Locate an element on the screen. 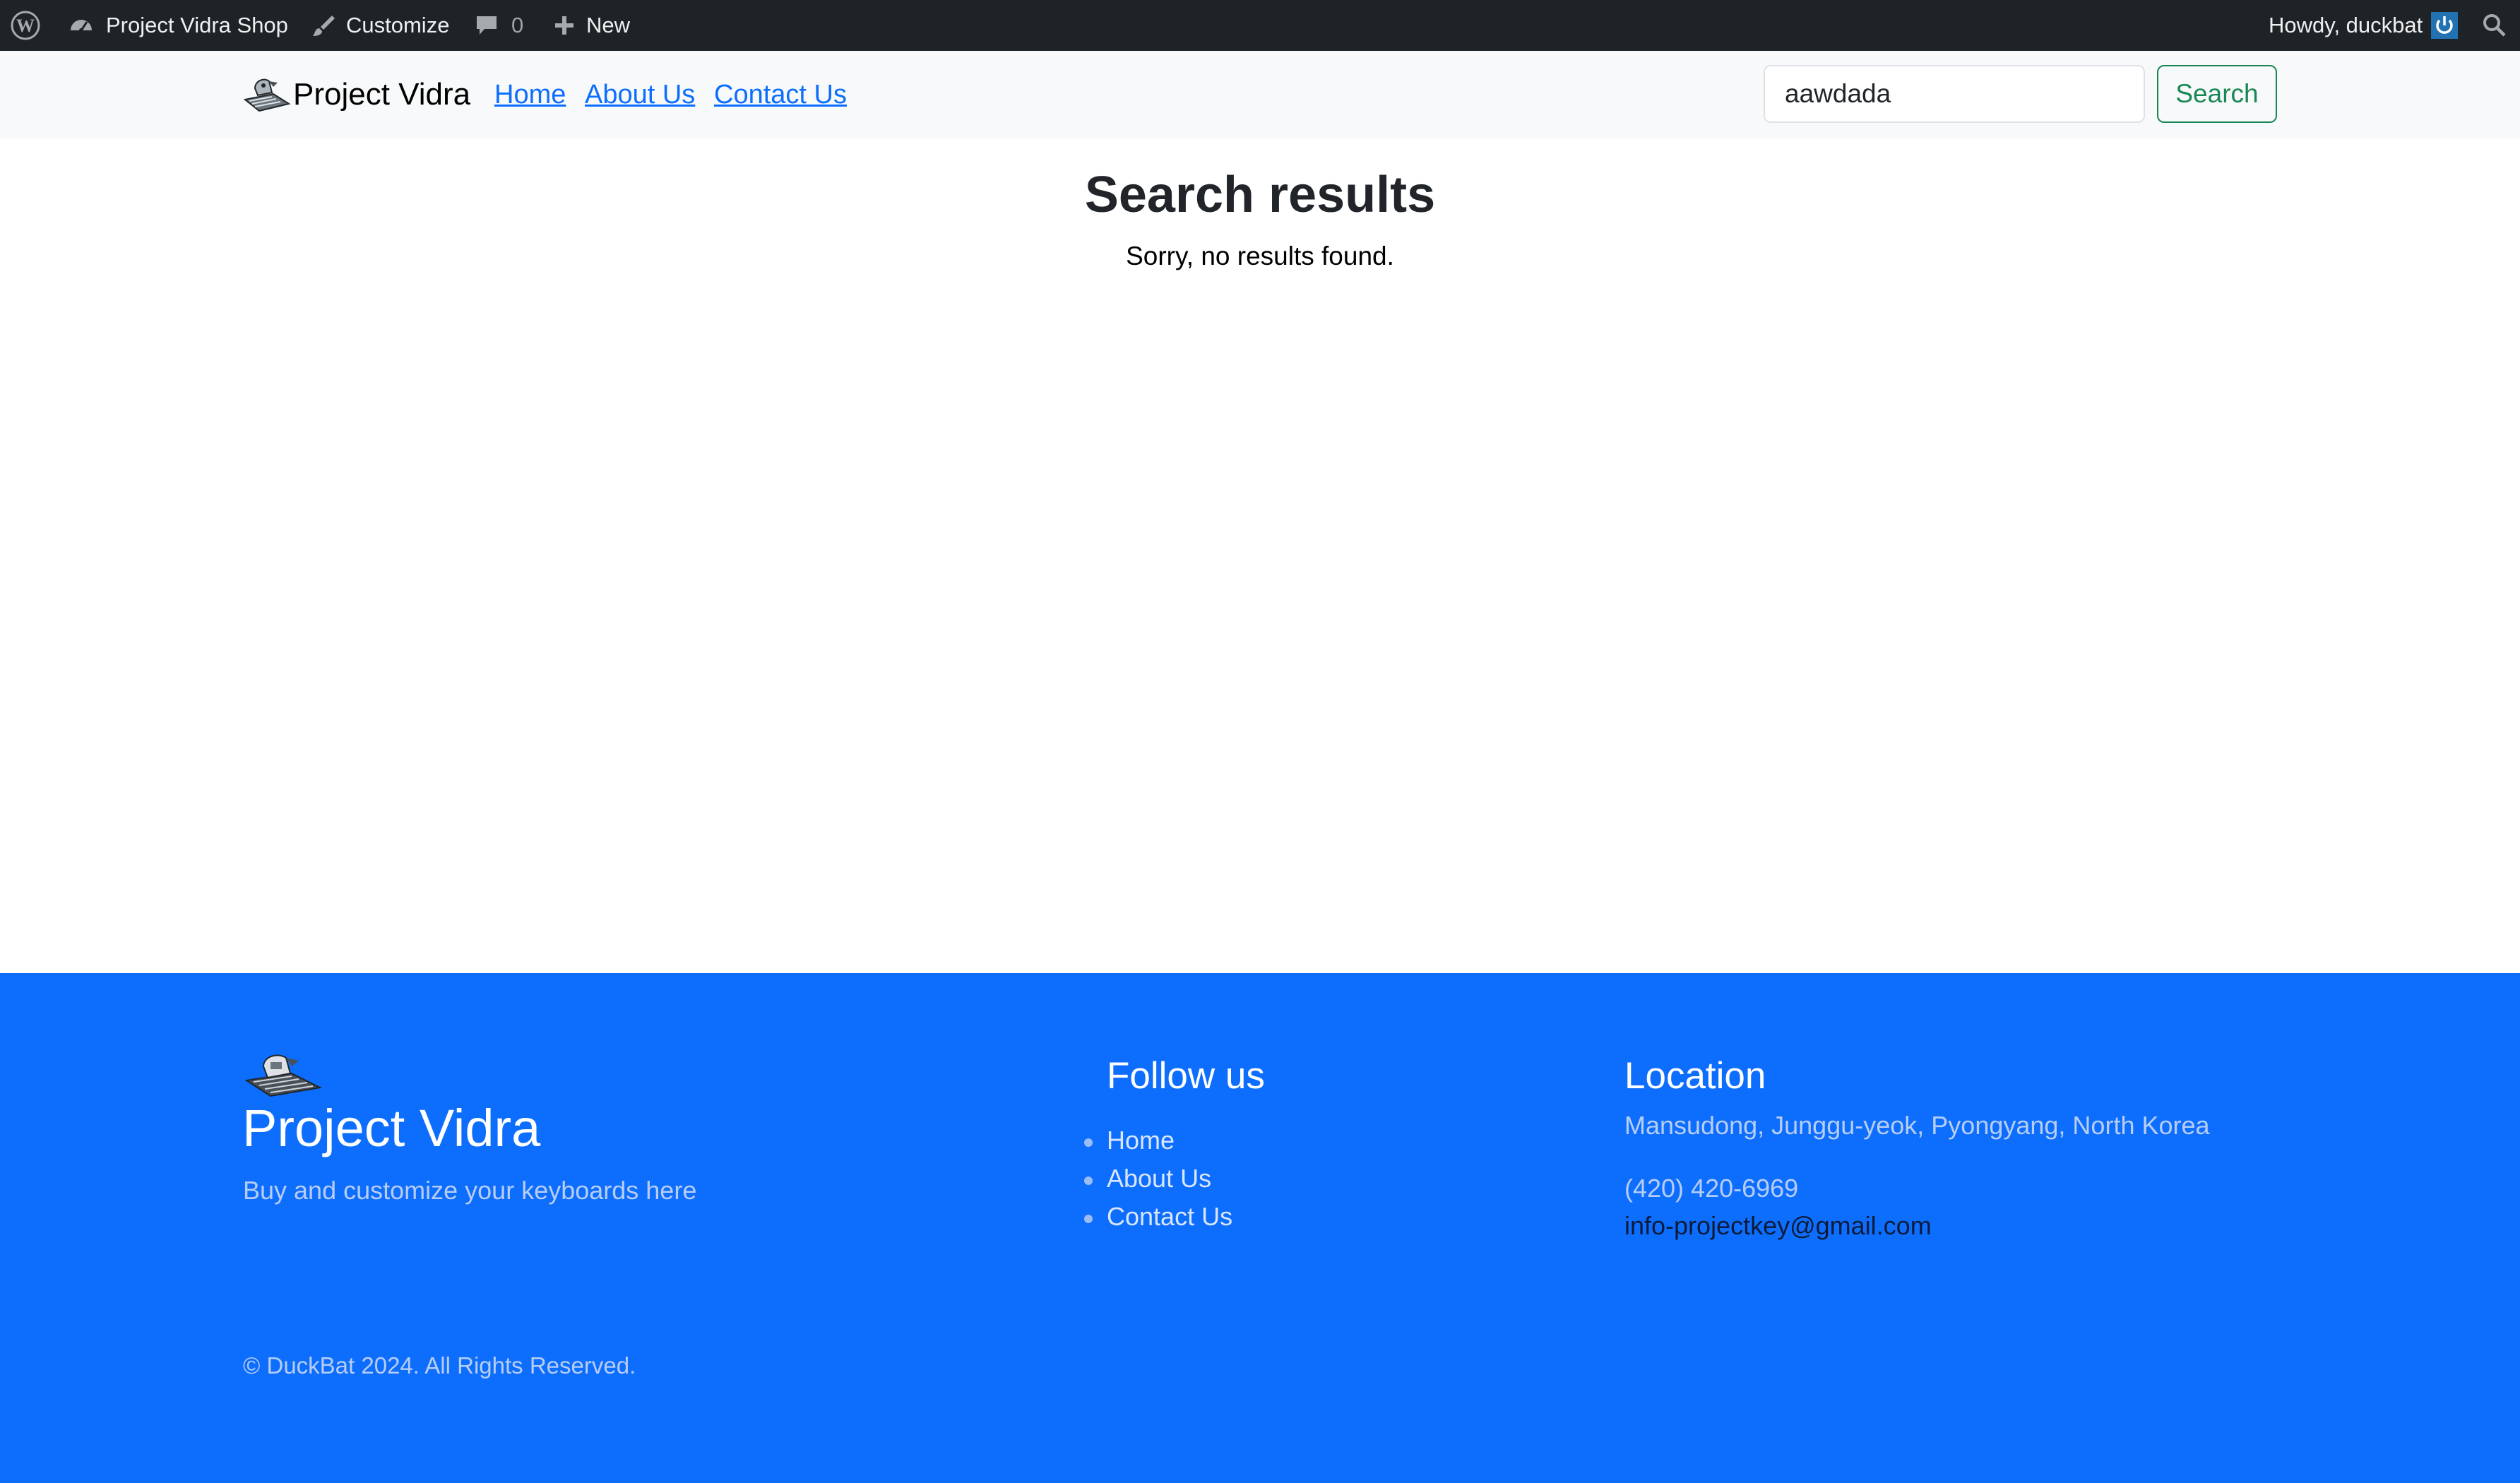 The width and height of the screenshot is (2520, 1483). search-input is located at coordinates (1955, 94).